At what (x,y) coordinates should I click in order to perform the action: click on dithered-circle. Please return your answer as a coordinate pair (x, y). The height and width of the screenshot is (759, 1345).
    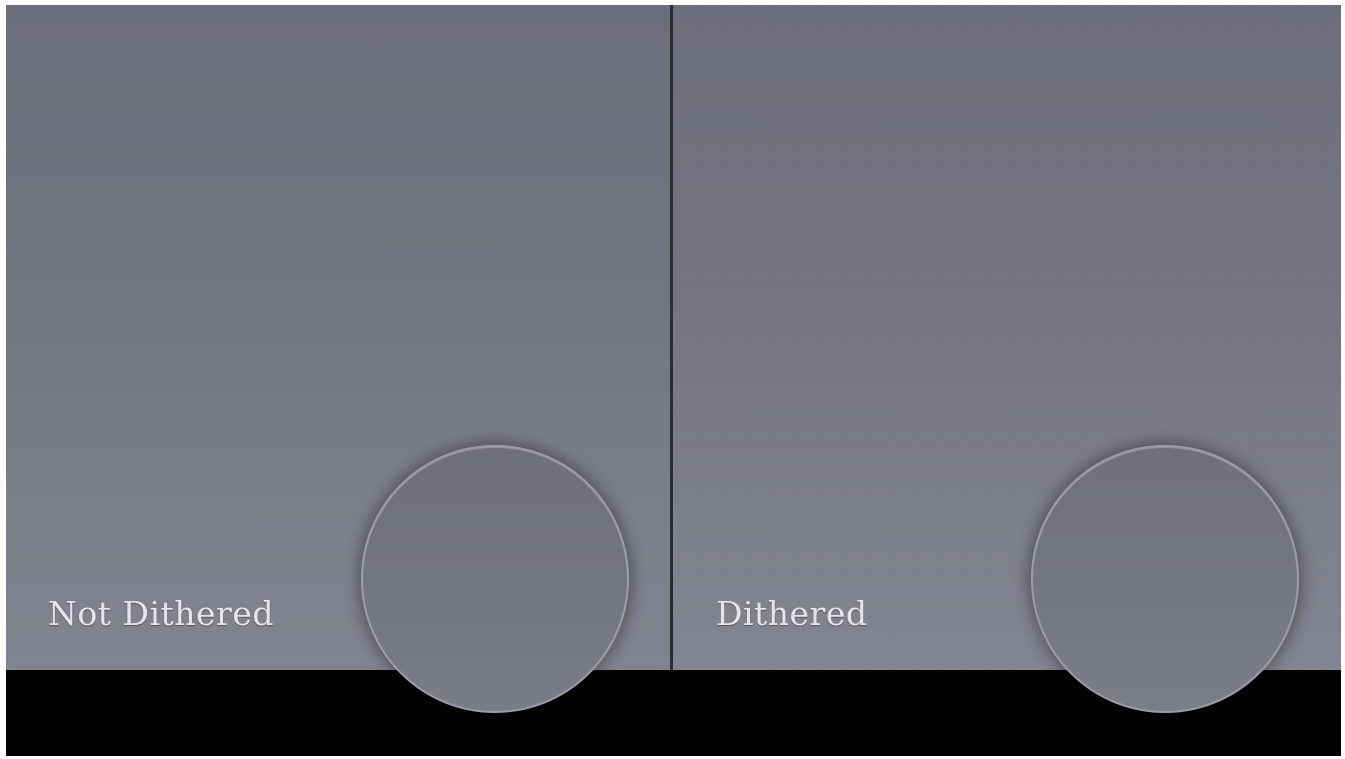
    Looking at the image, I should click on (1165, 579).